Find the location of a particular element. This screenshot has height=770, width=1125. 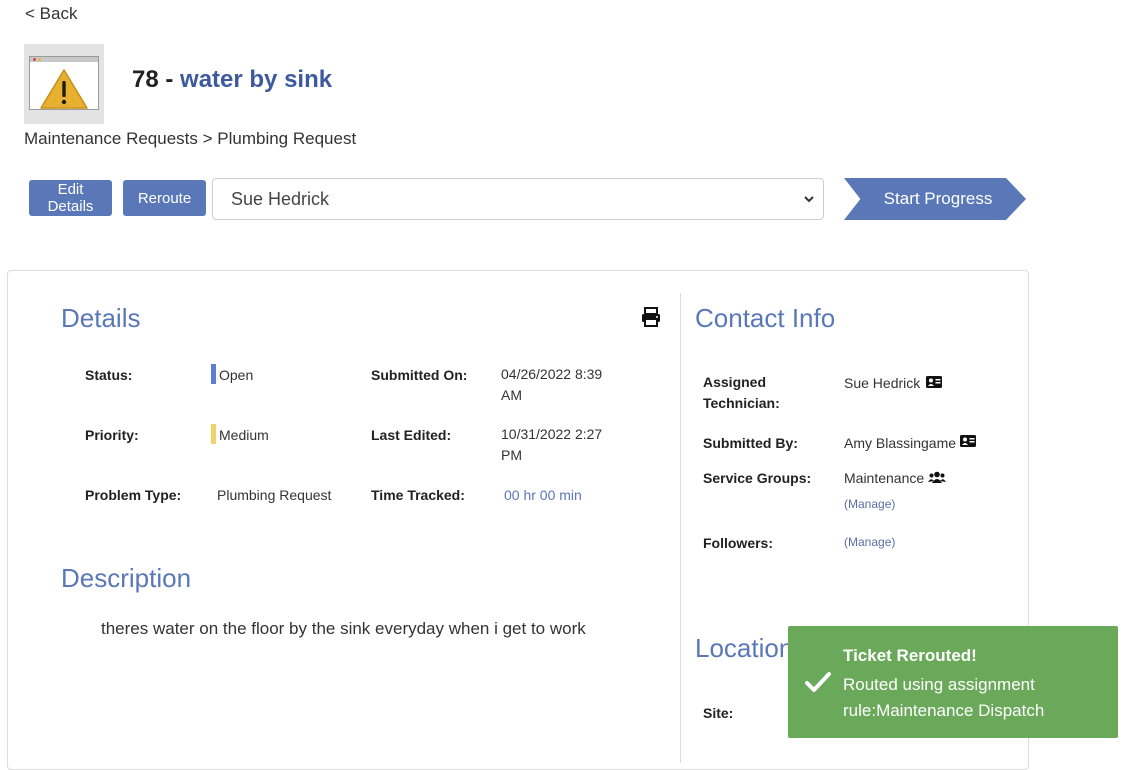

priority-value: Medium is located at coordinates (244, 435).